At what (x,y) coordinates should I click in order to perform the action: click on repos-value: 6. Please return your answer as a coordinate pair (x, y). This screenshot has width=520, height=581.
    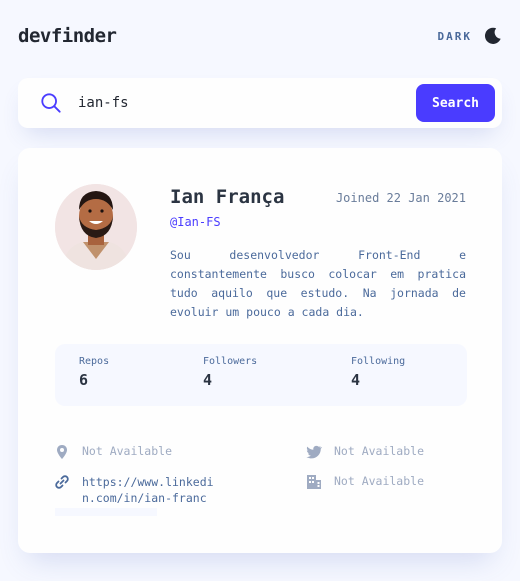
    Looking at the image, I should click on (84, 380).